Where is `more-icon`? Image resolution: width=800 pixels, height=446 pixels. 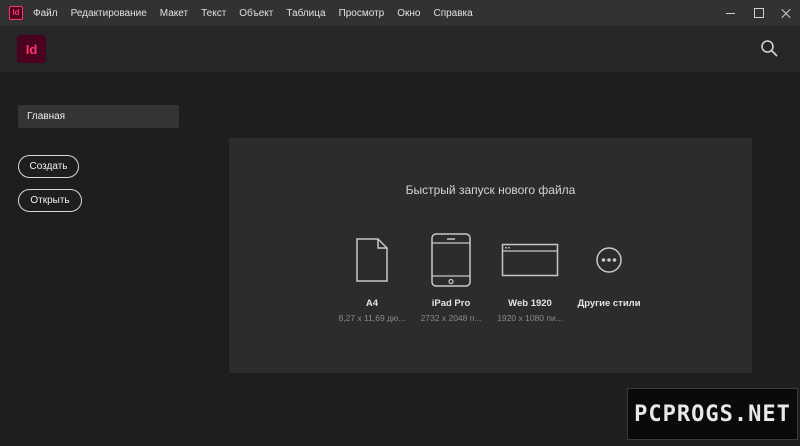
more-icon is located at coordinates (609, 260).